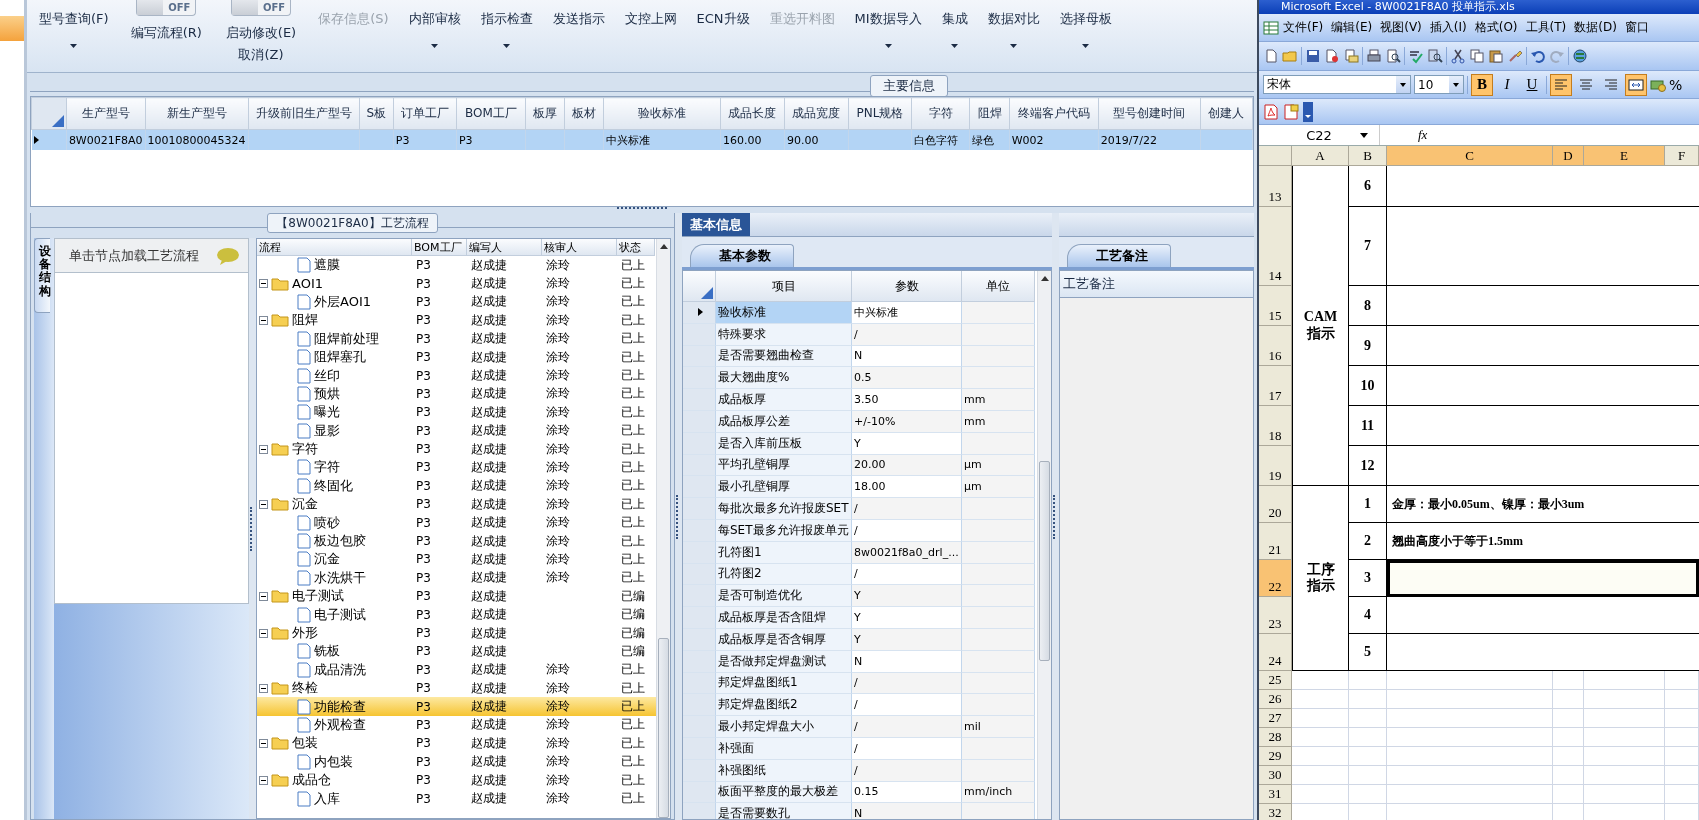  I want to click on toolbar-button: MI数据导入, so click(888, 30).